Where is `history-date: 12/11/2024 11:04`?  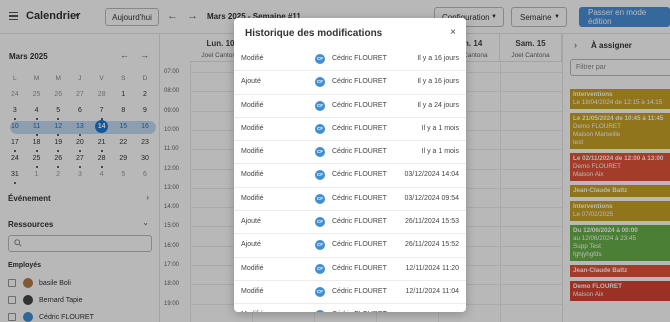
history-date: 12/11/2024 11:04 is located at coordinates (432, 291).